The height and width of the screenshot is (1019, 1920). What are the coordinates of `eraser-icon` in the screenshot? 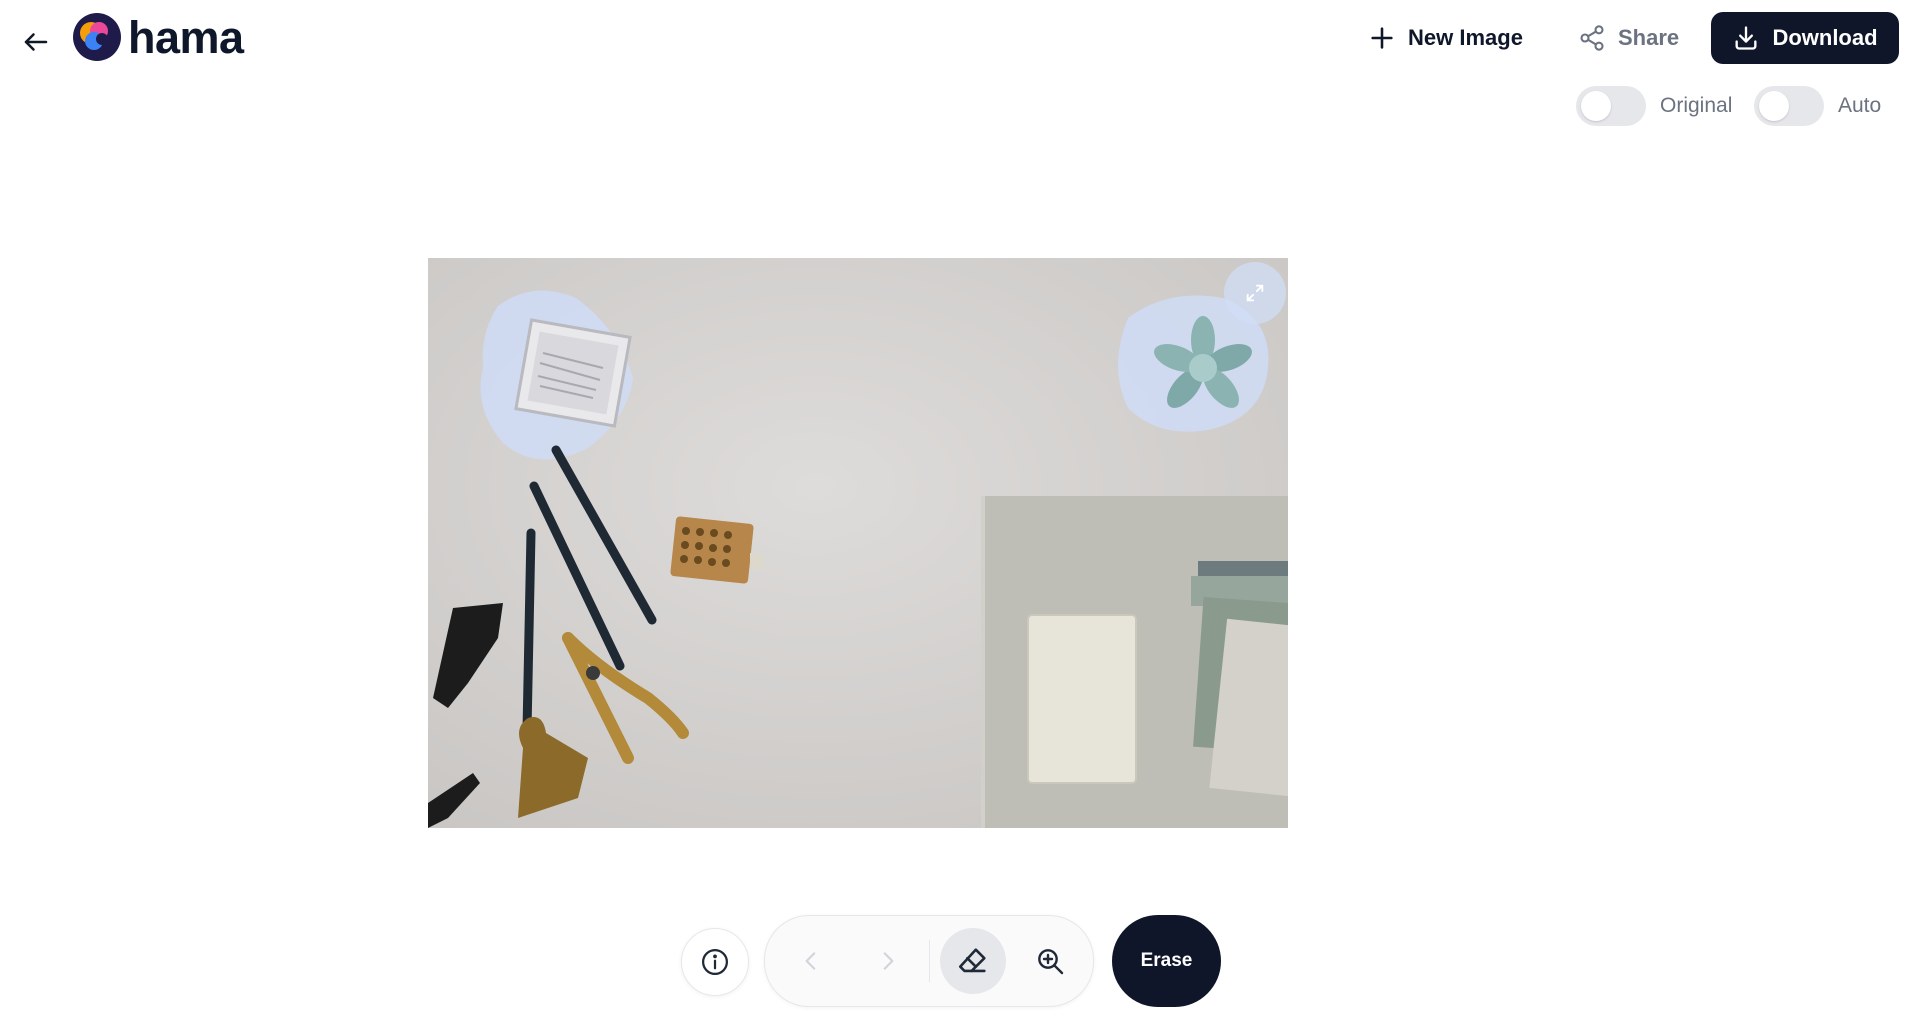 It's located at (972, 960).